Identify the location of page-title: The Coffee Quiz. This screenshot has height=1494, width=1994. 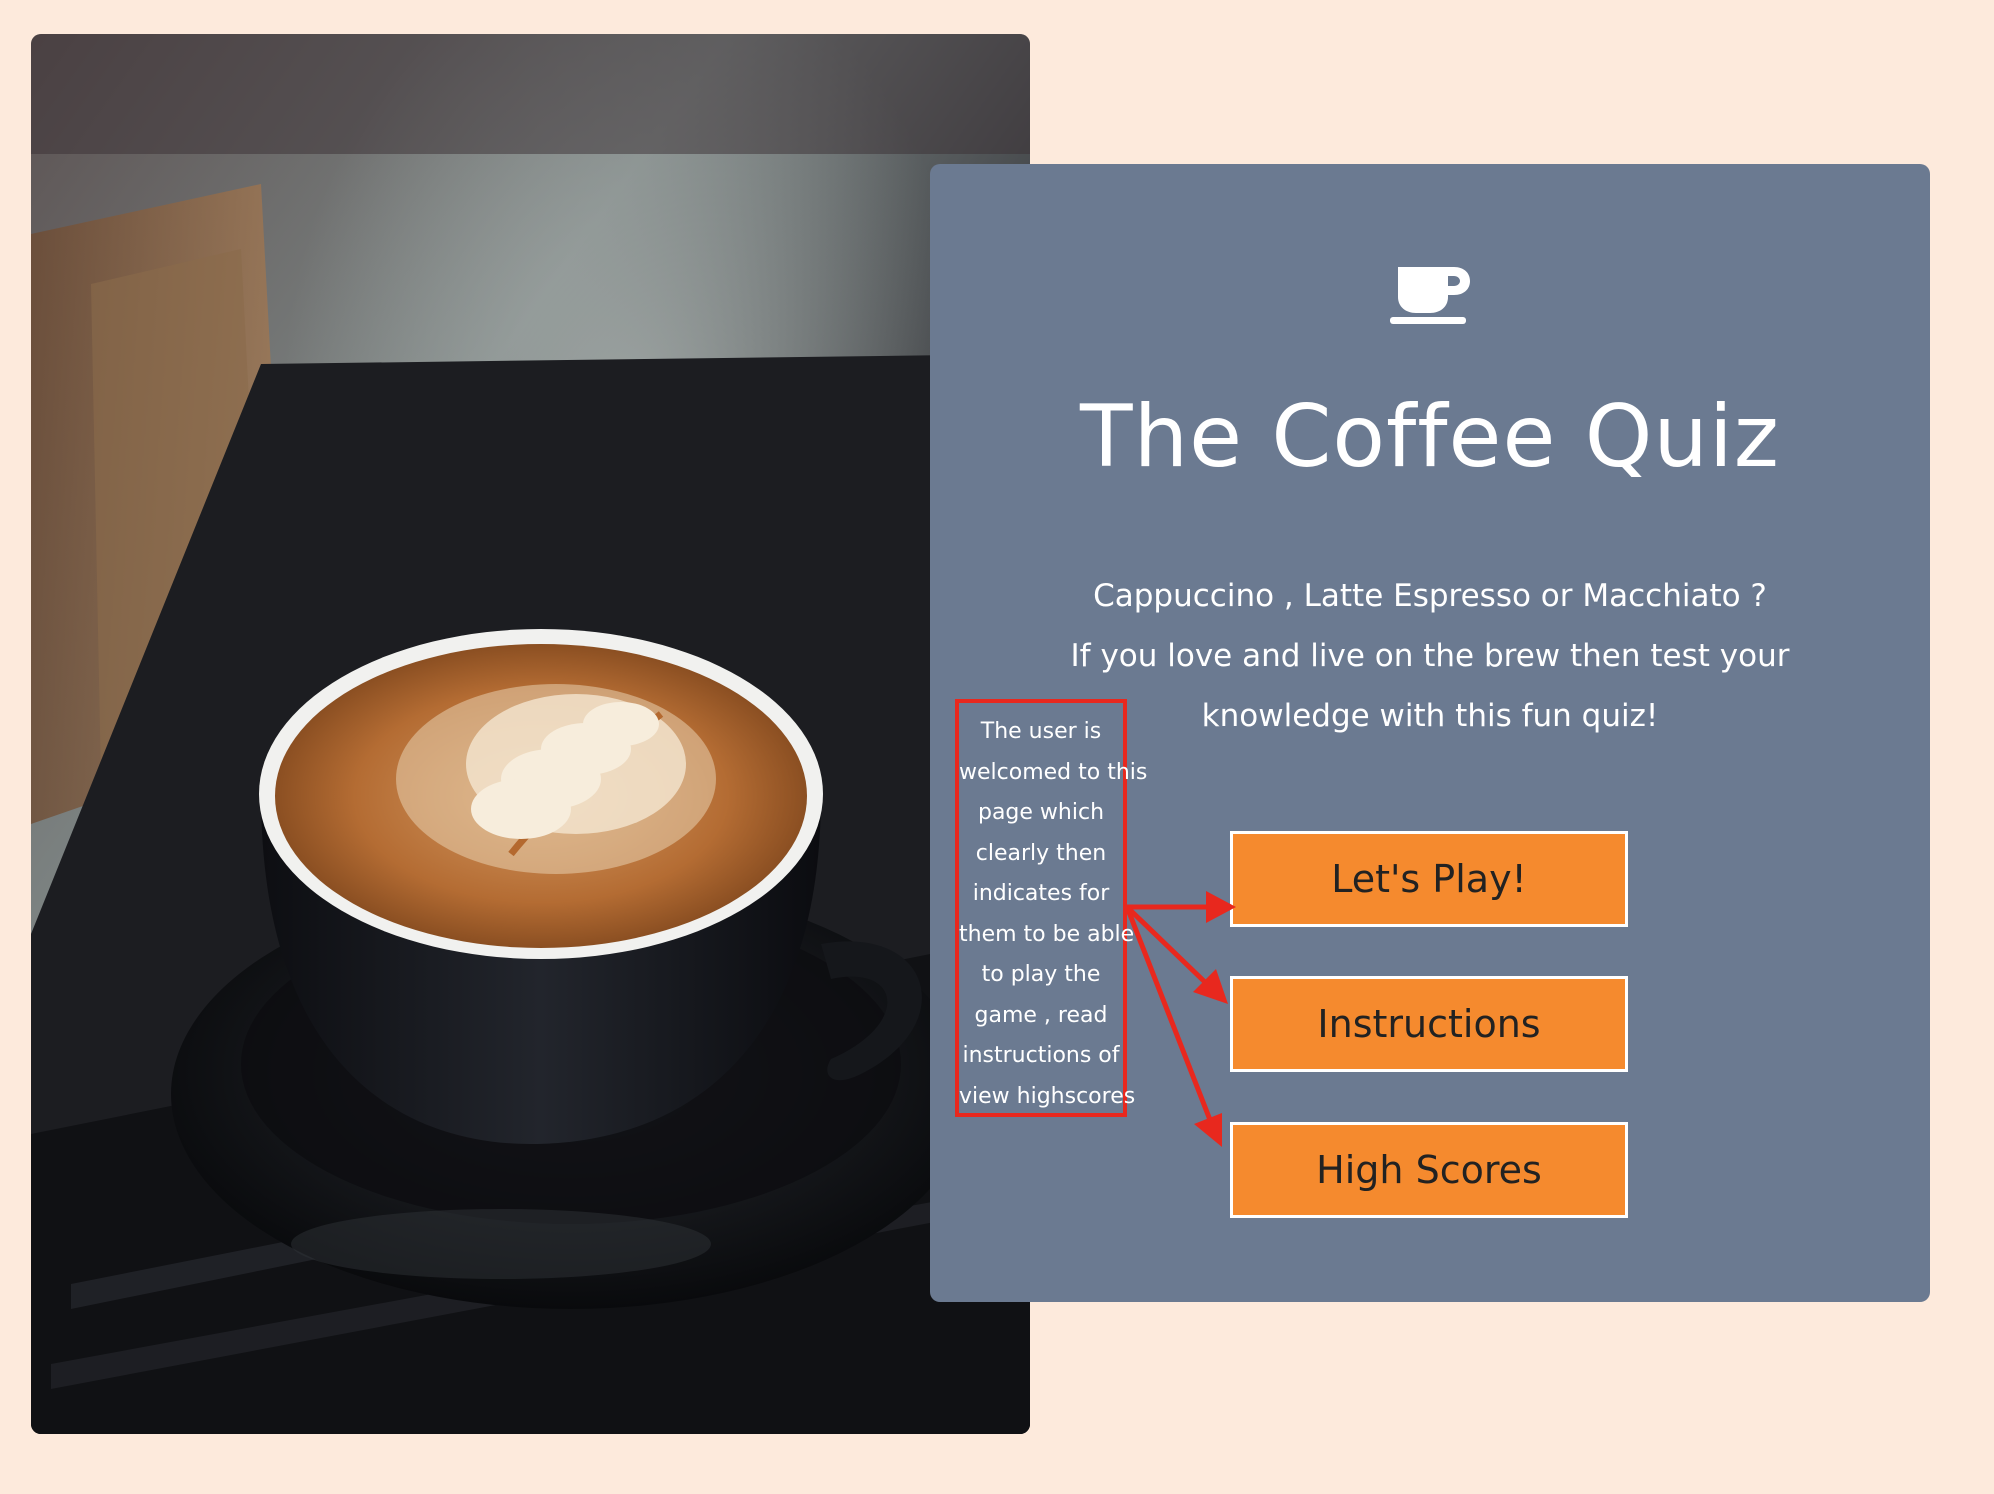
(1430, 437).